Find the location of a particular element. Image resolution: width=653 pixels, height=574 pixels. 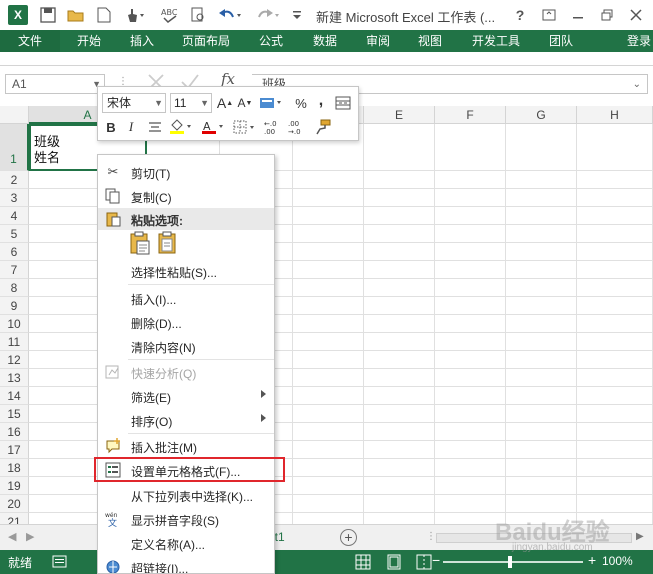

increase-font-icon: A ▲ is located at coordinates (225, 103).